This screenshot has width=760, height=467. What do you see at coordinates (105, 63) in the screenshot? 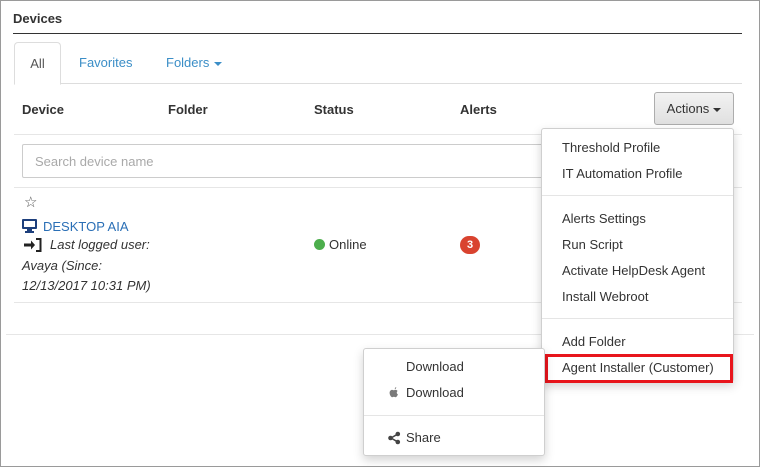
I see `tab-favorites: Favorites` at bounding box center [105, 63].